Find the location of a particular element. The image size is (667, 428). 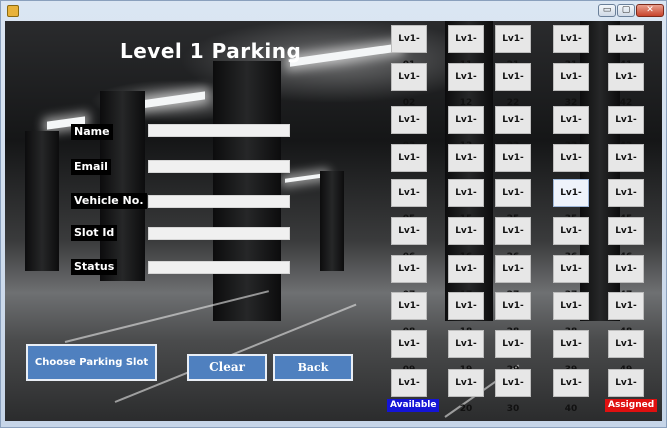

slot-id-field is located at coordinates (219, 233).